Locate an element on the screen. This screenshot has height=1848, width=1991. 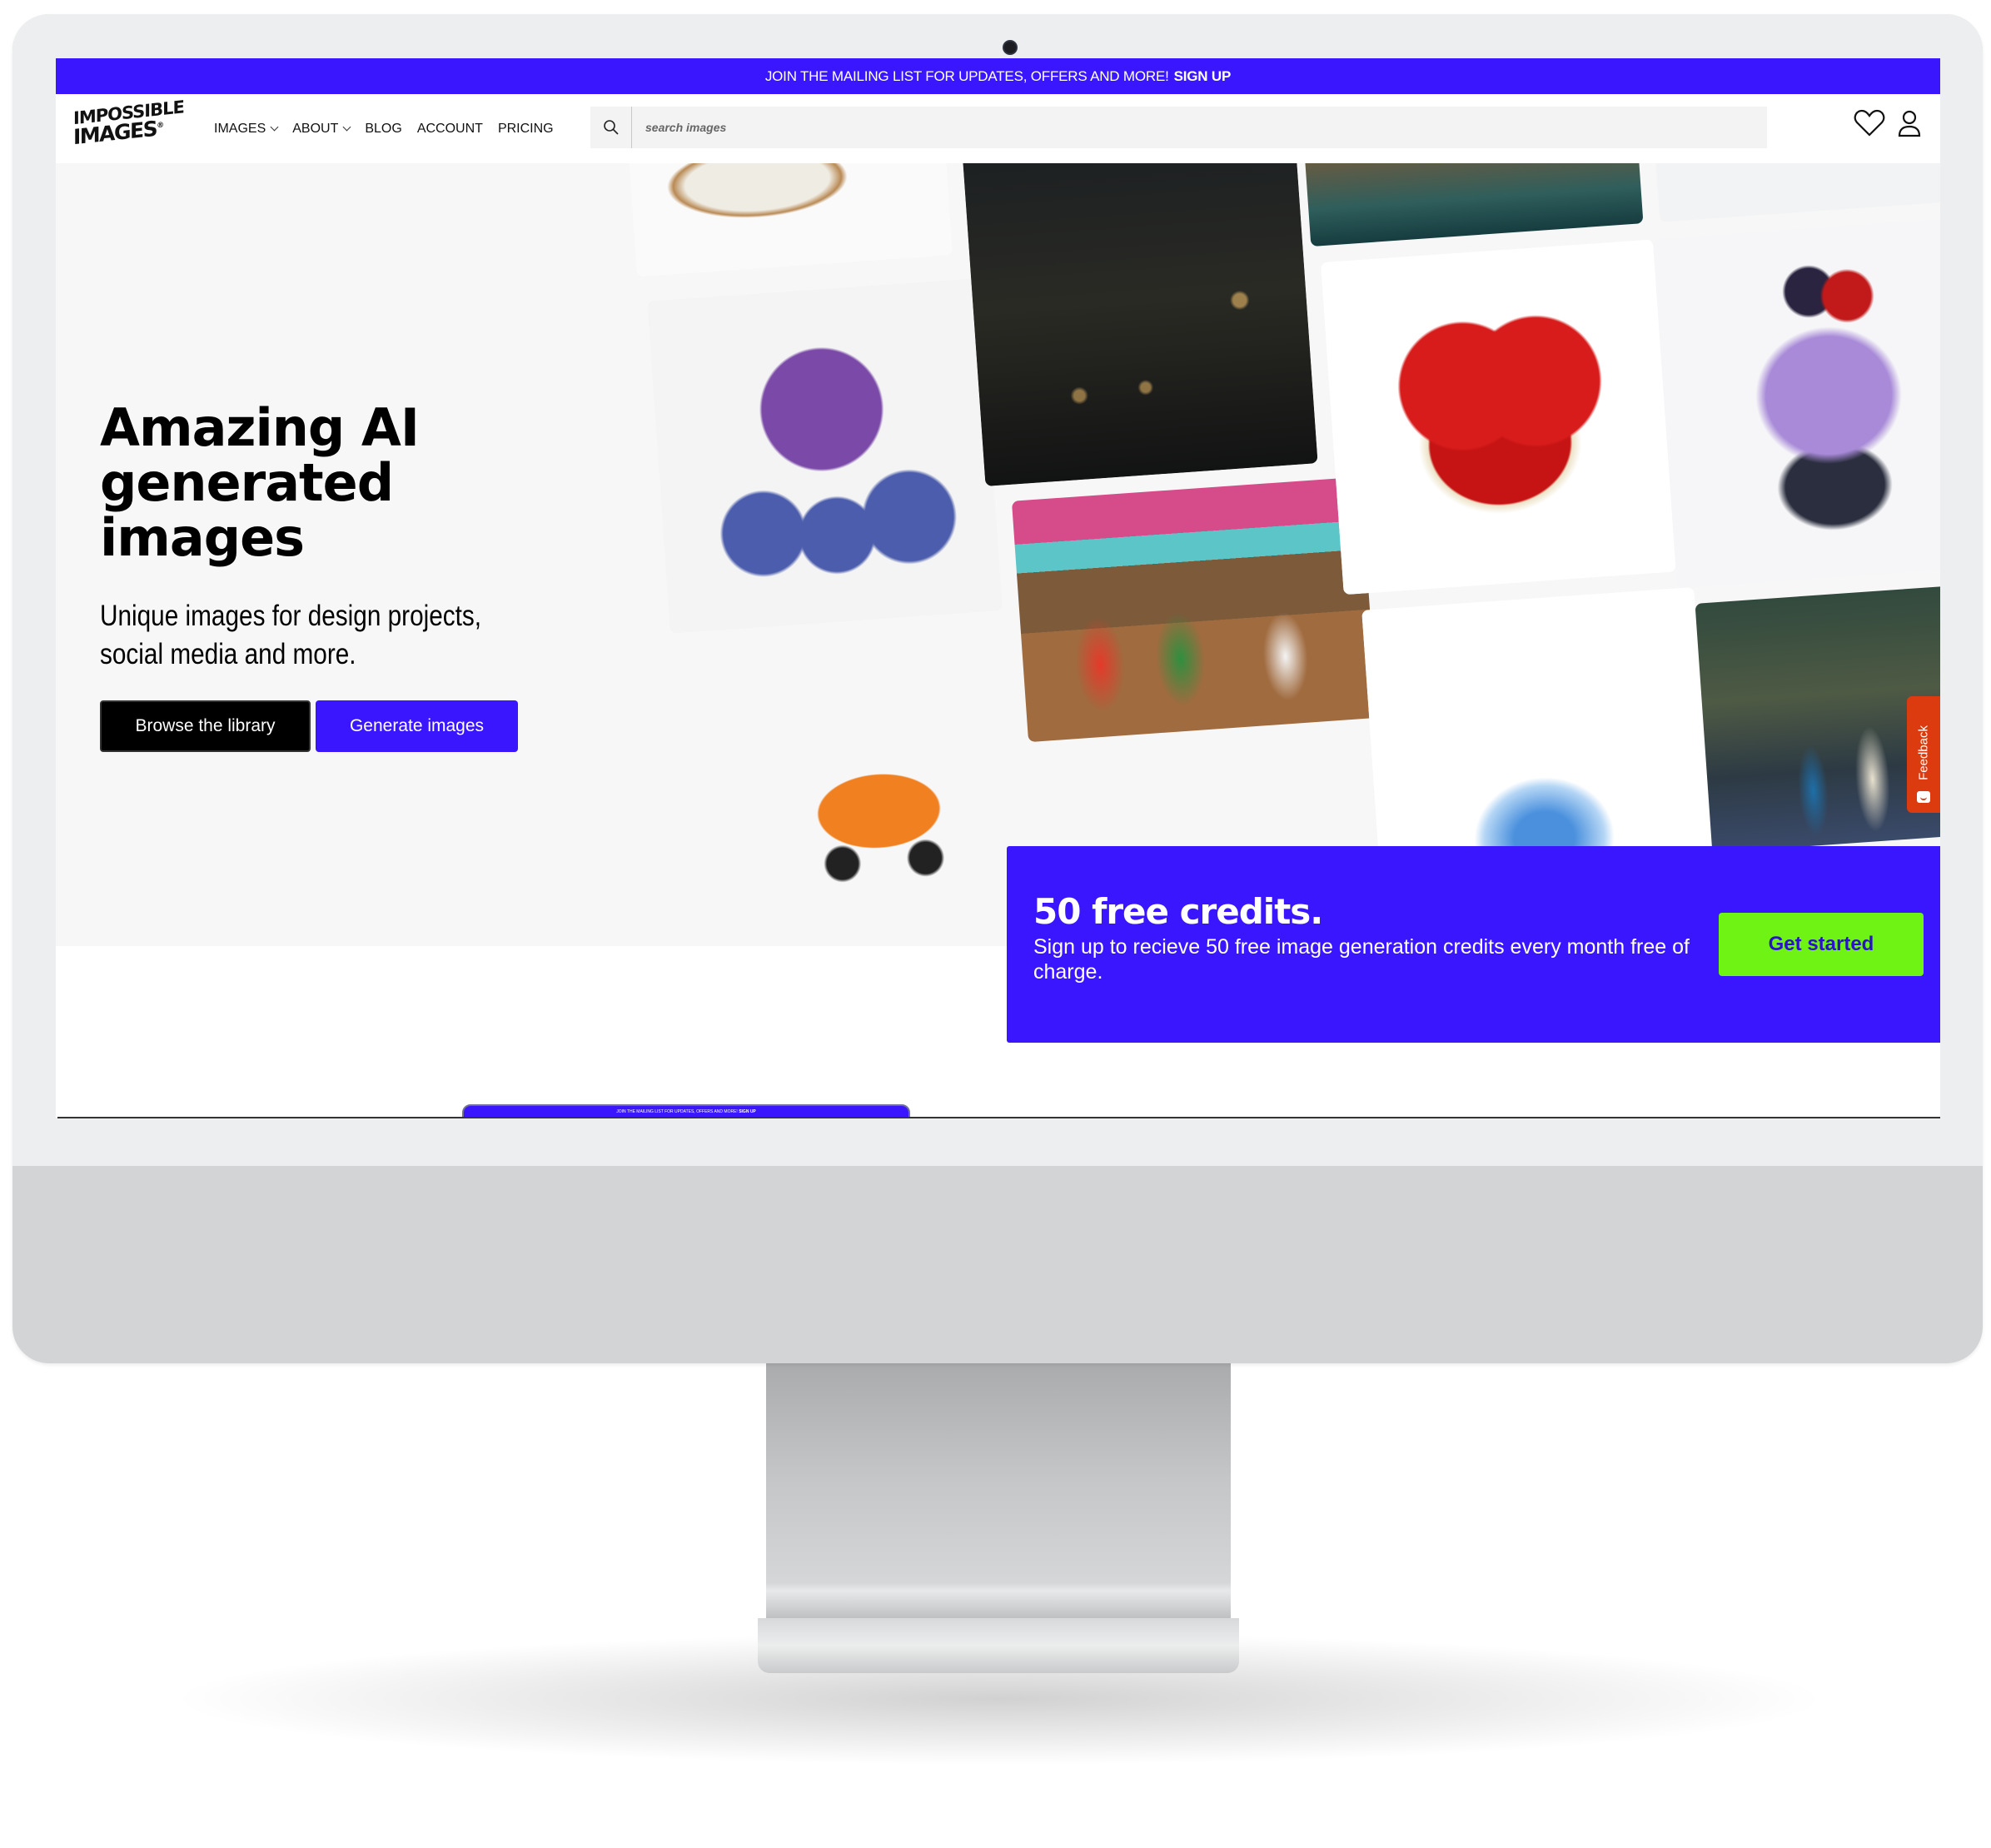
image-tile-toast is located at coordinates (787, 220).